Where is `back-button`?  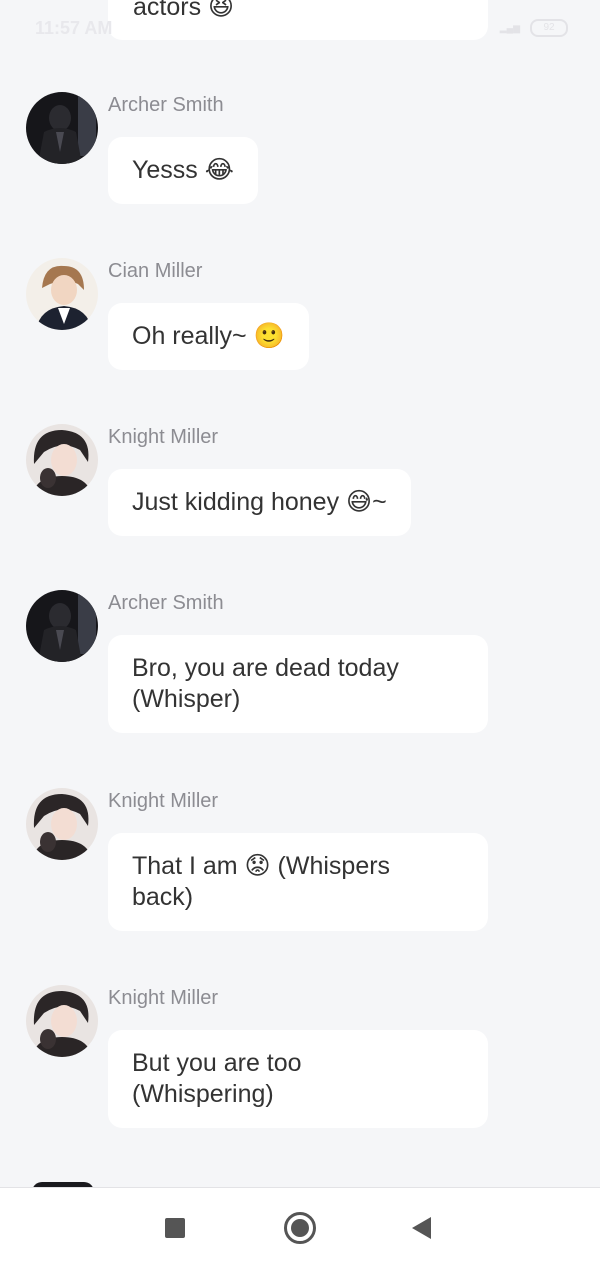
back-button is located at coordinates (421, 1228).